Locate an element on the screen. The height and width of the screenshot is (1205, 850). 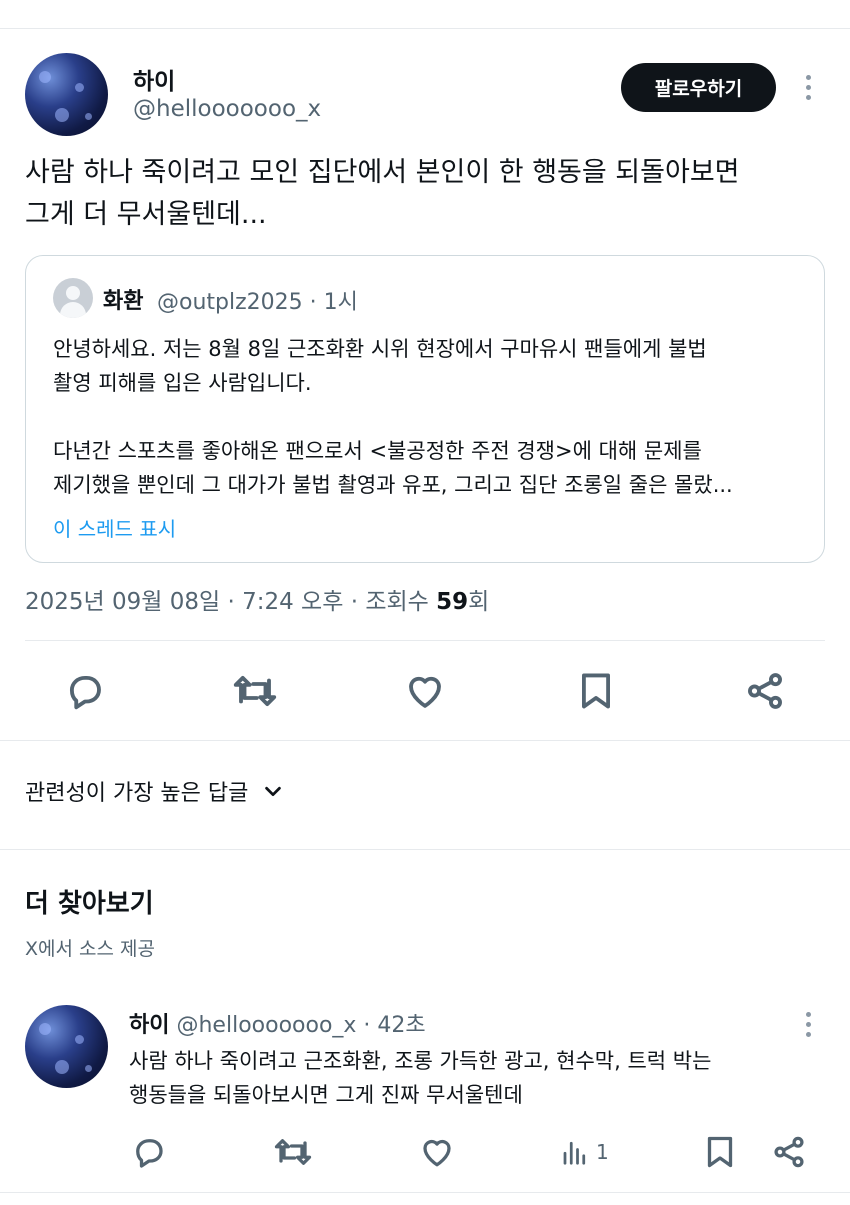
author-name: 하이 is located at coordinates (154, 79).